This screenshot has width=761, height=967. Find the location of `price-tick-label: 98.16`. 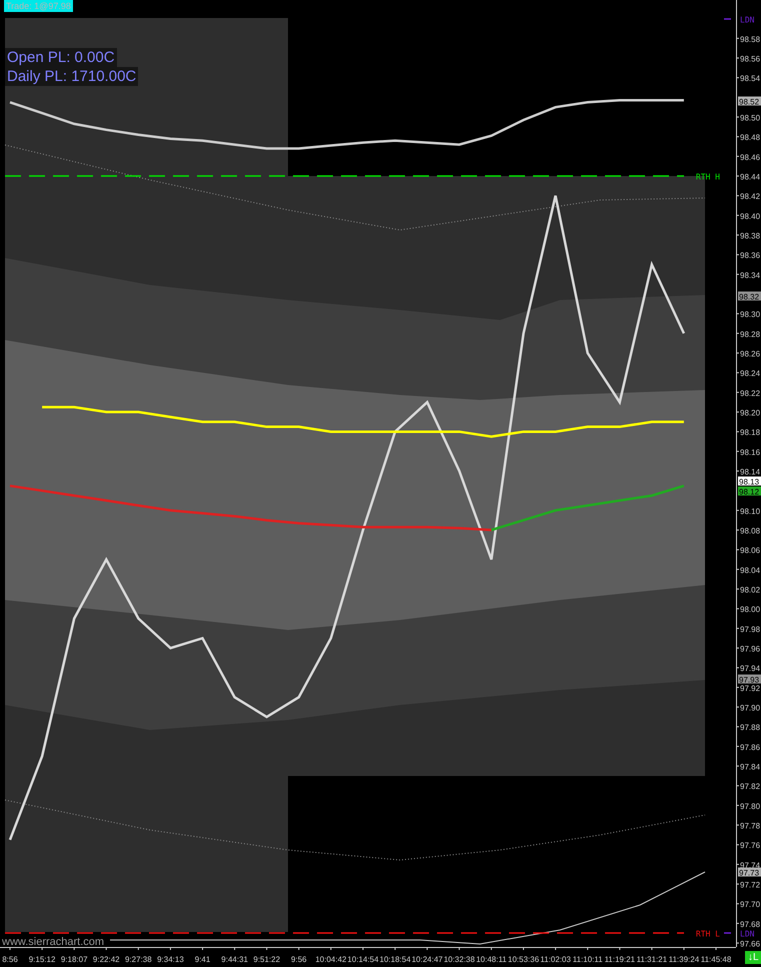

price-tick-label: 98.16 is located at coordinates (750, 452).